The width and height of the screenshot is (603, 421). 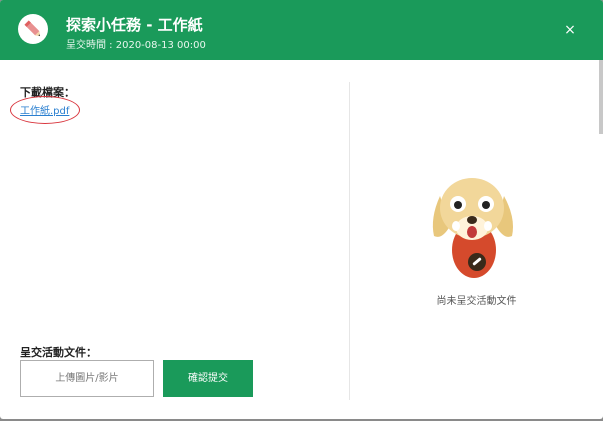 What do you see at coordinates (87, 378) in the screenshot?
I see `upload-button: 上傳圖片/影片` at bounding box center [87, 378].